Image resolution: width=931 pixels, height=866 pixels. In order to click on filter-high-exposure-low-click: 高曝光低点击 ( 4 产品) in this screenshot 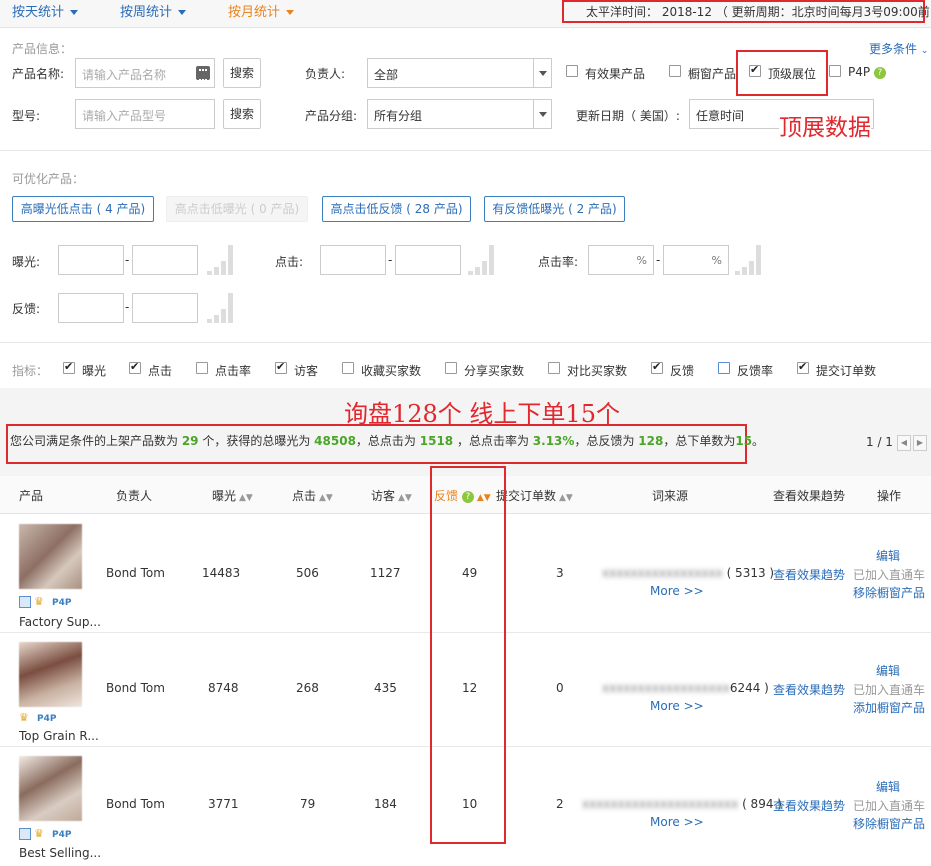, I will do `click(83, 209)`.